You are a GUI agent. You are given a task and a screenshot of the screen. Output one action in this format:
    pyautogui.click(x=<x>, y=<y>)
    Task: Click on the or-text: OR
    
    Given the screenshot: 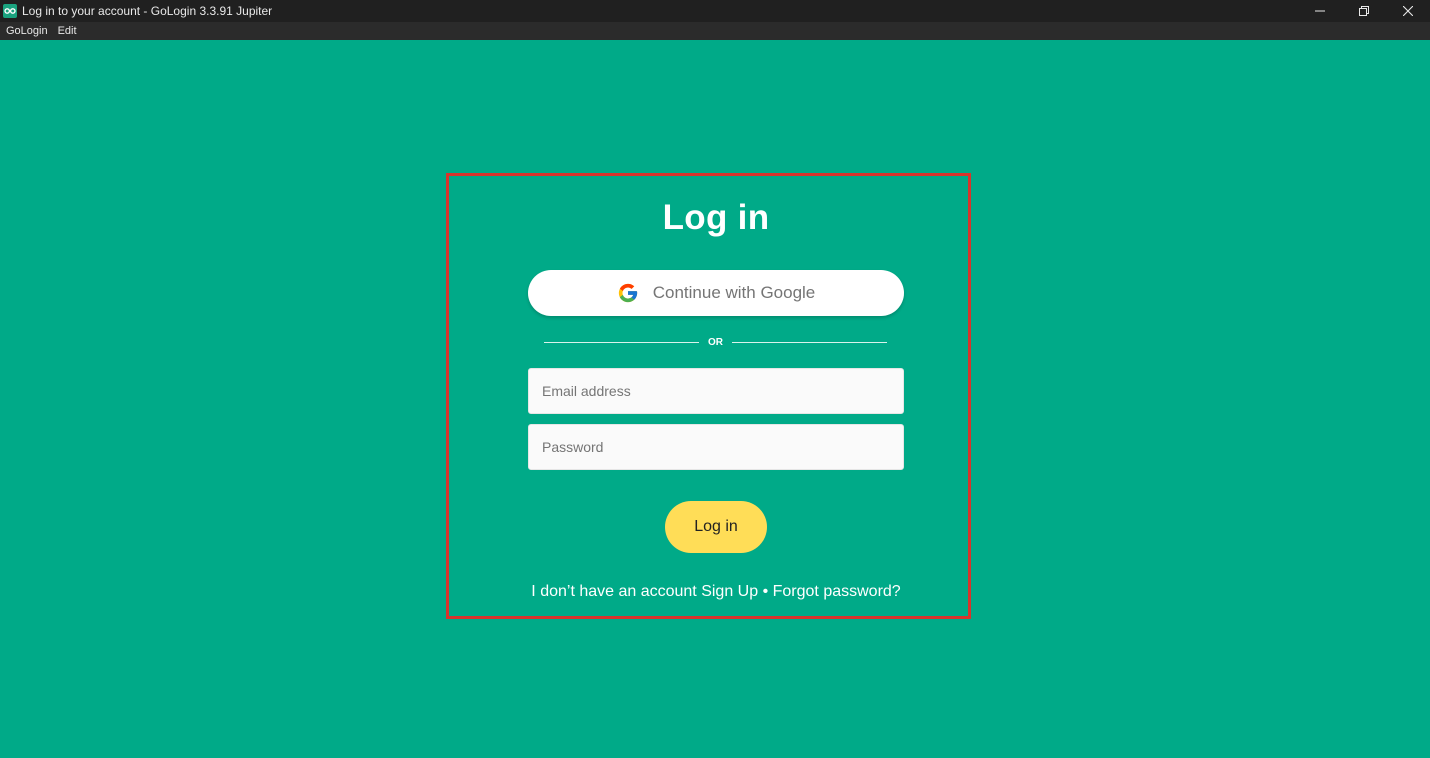 What is the action you would take?
    pyautogui.click(x=715, y=342)
    